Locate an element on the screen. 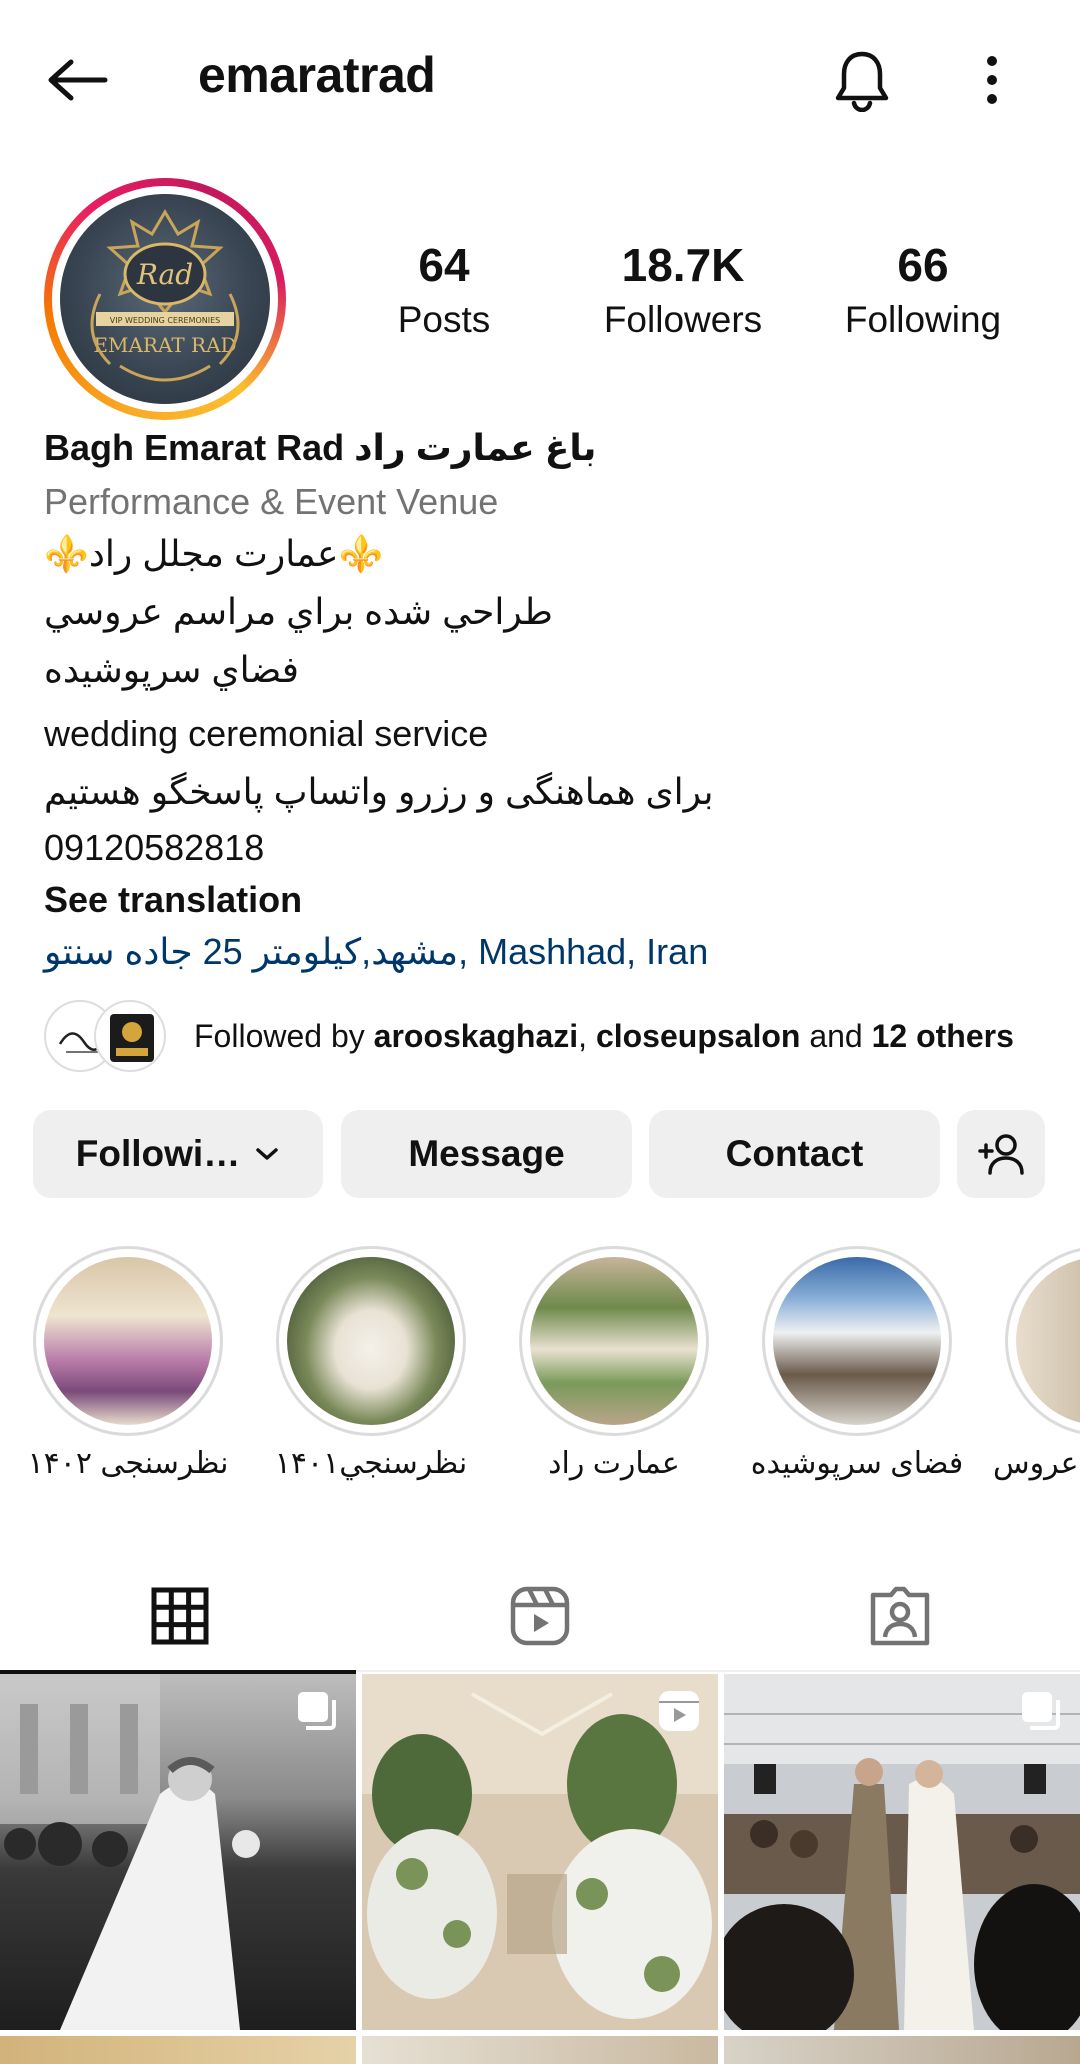  followed-by-prefix: Followed by is located at coordinates (284, 1036).